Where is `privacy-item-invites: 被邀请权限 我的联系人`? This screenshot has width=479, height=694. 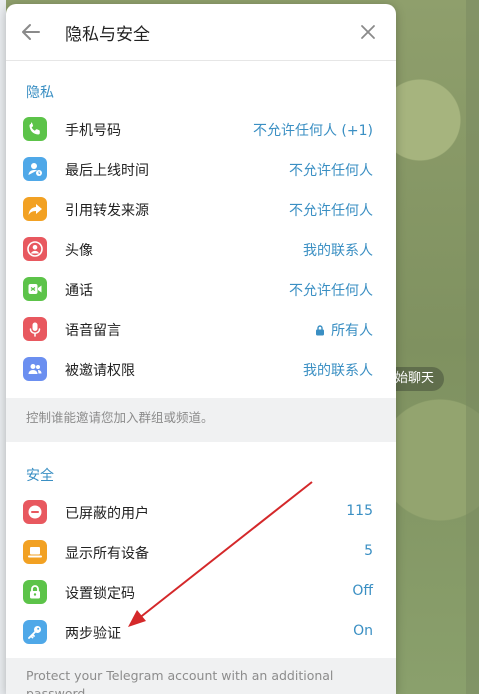
privacy-item-invites: 被邀请权限 我的联系人 is located at coordinates (201, 369).